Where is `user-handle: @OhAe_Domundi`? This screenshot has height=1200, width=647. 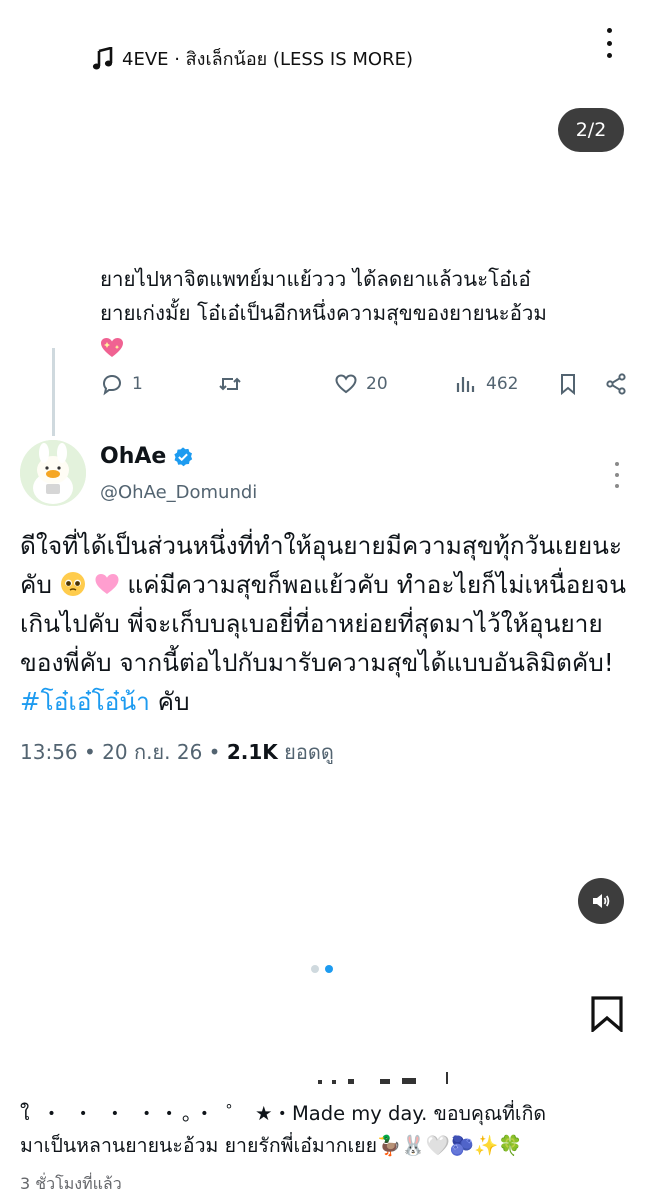 user-handle: @OhAe_Domundi is located at coordinates (178, 492).